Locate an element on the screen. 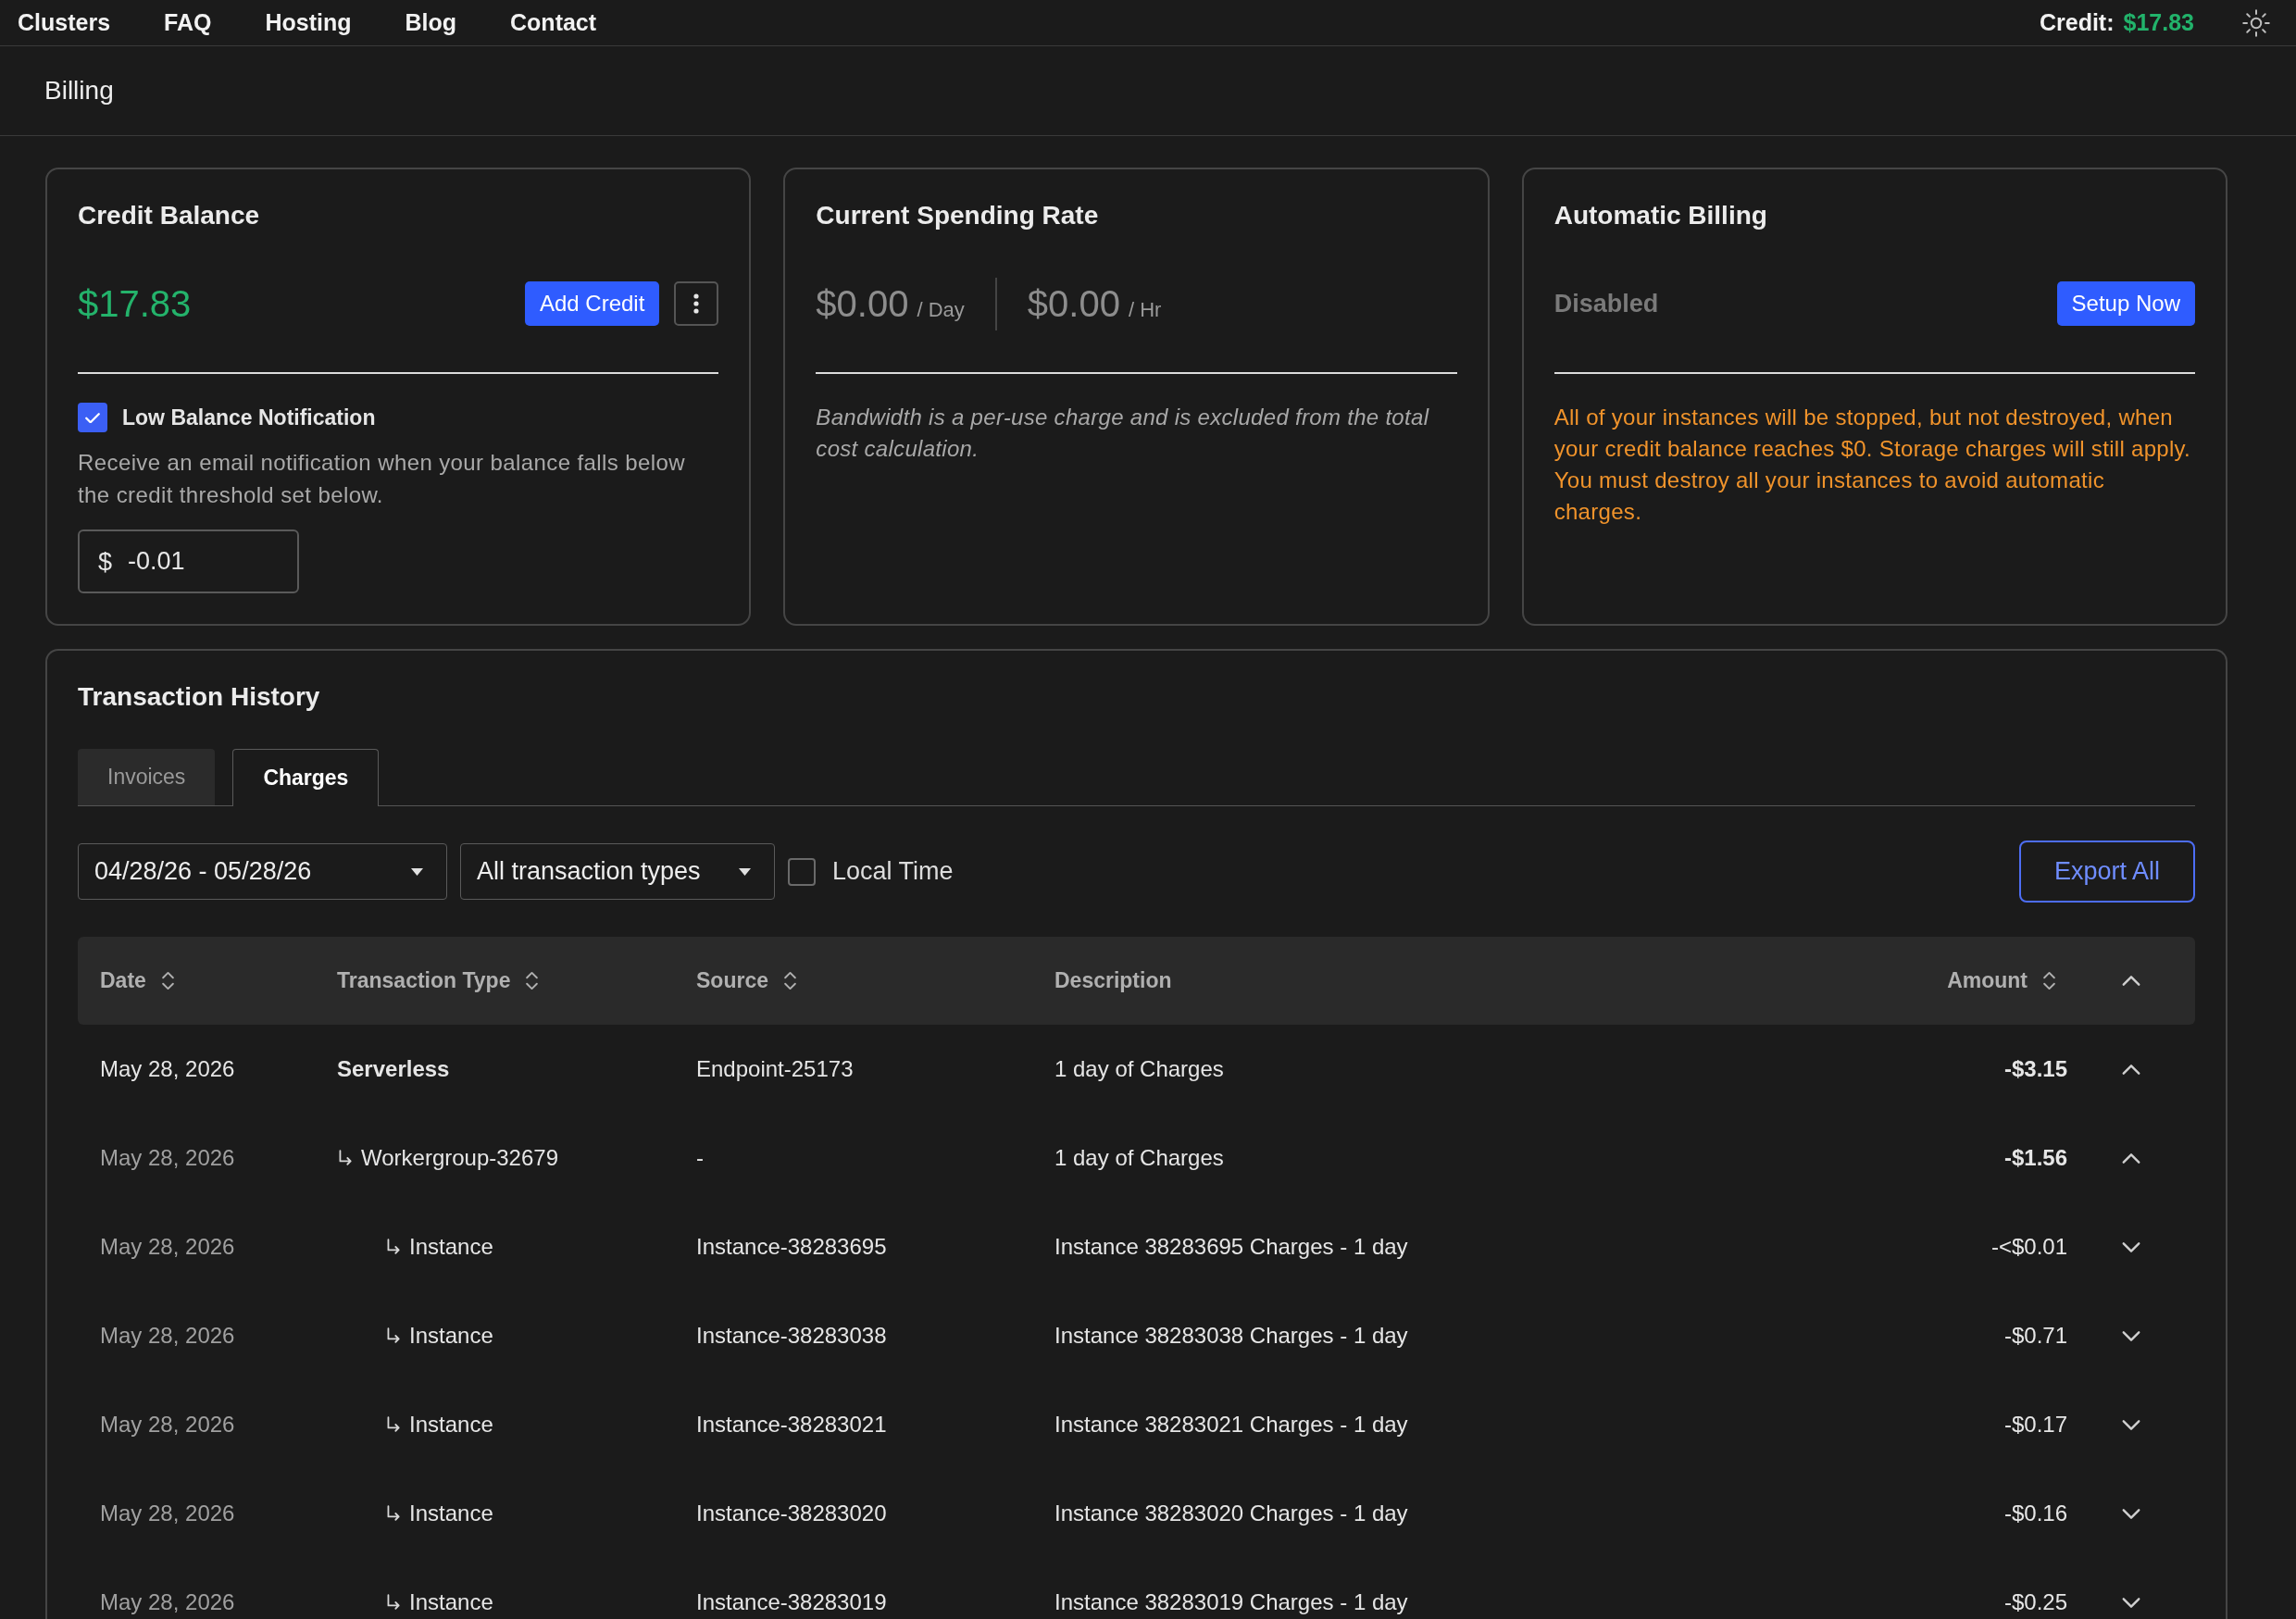 This screenshot has width=2296, height=1619. more-options-button is located at coordinates (696, 304).